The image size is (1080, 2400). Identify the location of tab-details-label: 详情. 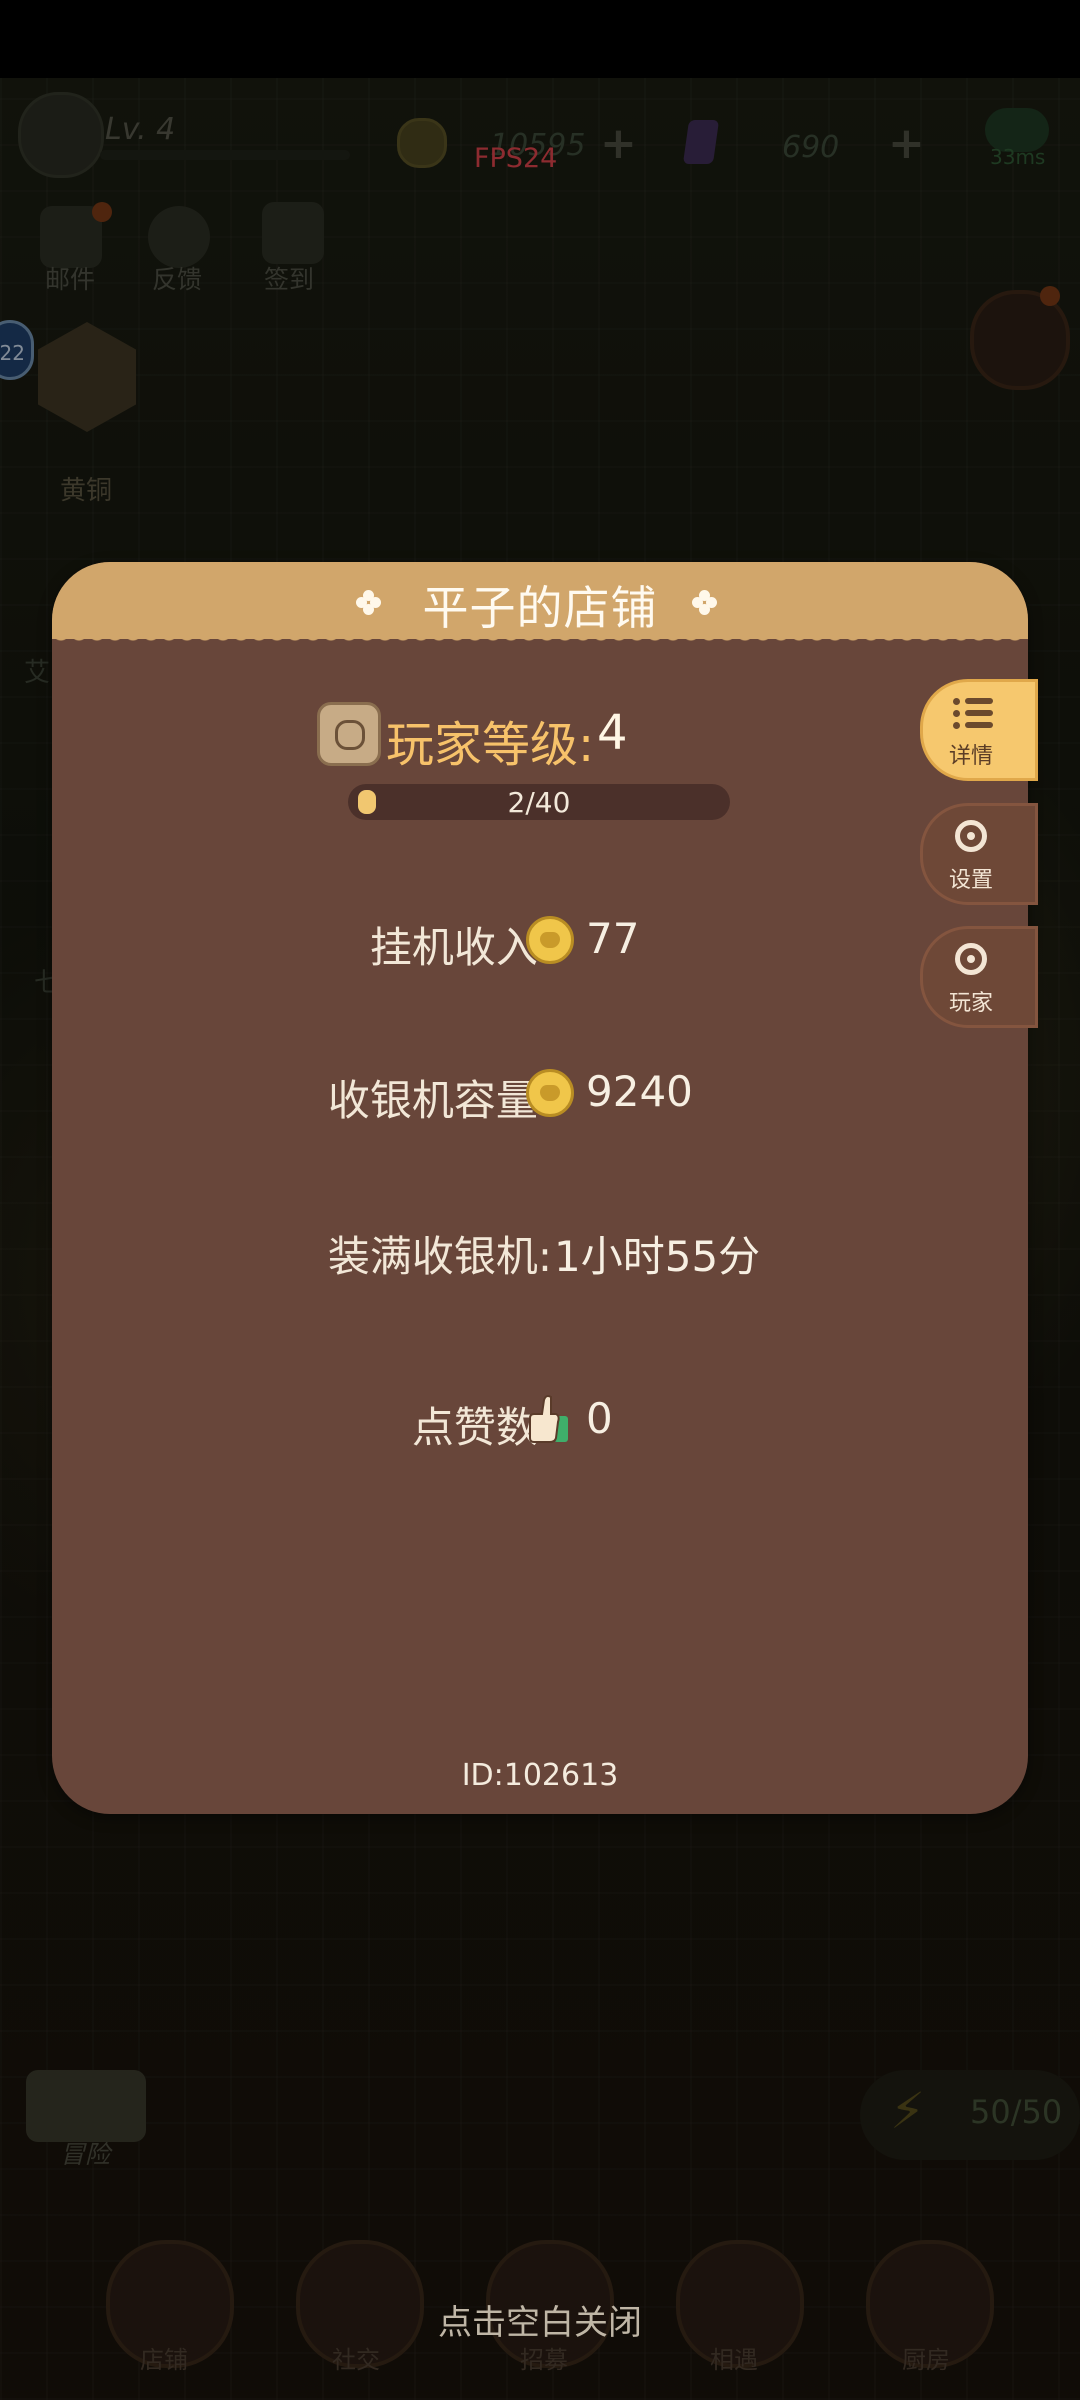
(970, 756).